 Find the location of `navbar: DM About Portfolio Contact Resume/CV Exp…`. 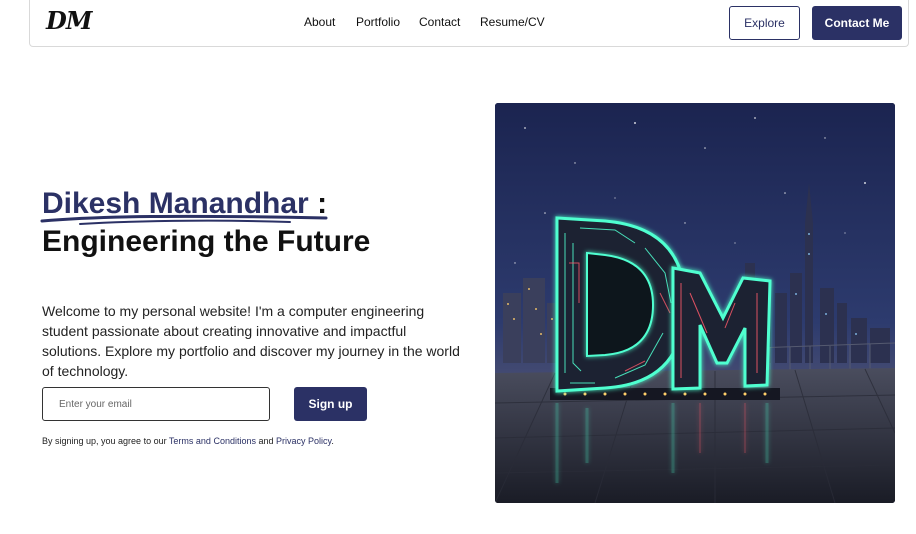

navbar: DM About Portfolio Contact Resume/CV Exp… is located at coordinates (469, 23).